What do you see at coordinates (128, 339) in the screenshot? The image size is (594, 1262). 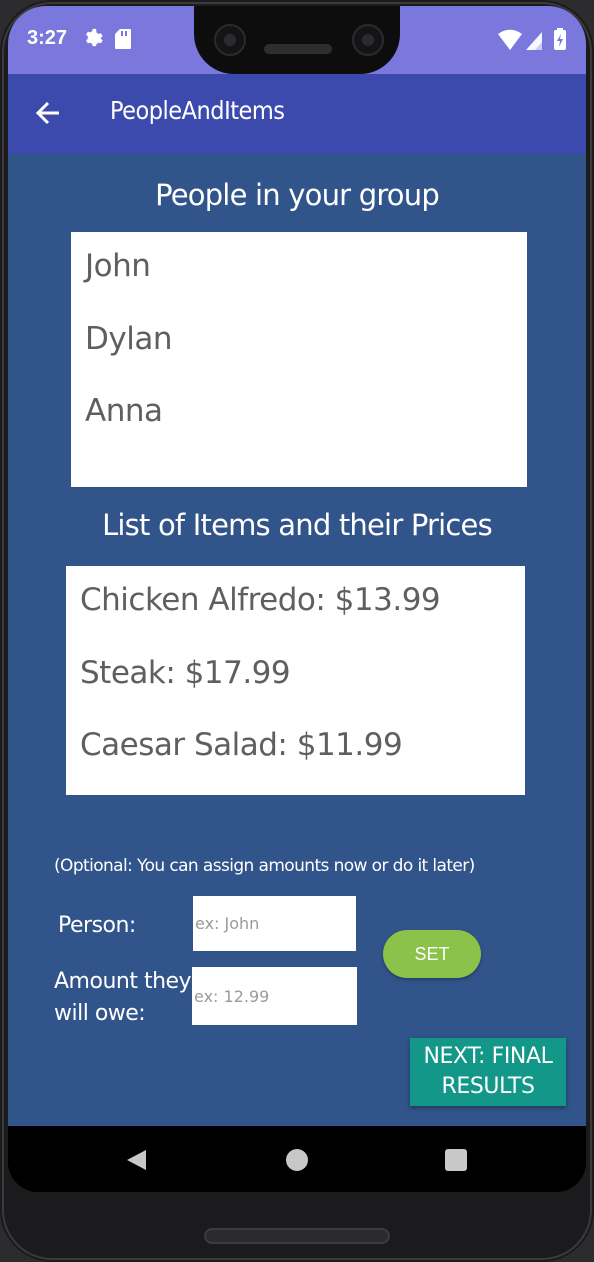 I see `person-item: Dylan` at bounding box center [128, 339].